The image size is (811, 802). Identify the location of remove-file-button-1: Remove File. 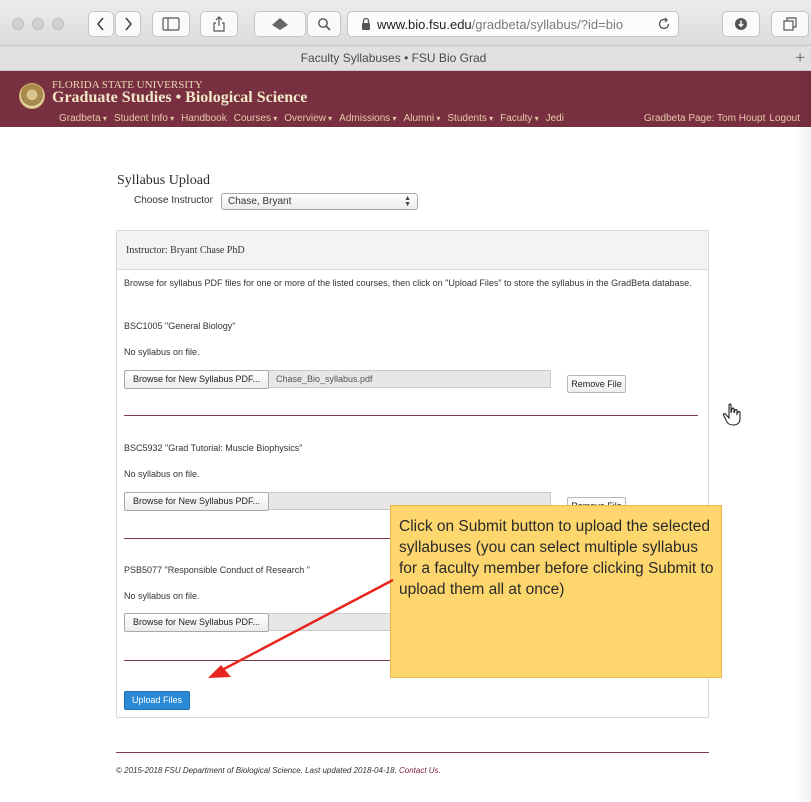
(596, 384).